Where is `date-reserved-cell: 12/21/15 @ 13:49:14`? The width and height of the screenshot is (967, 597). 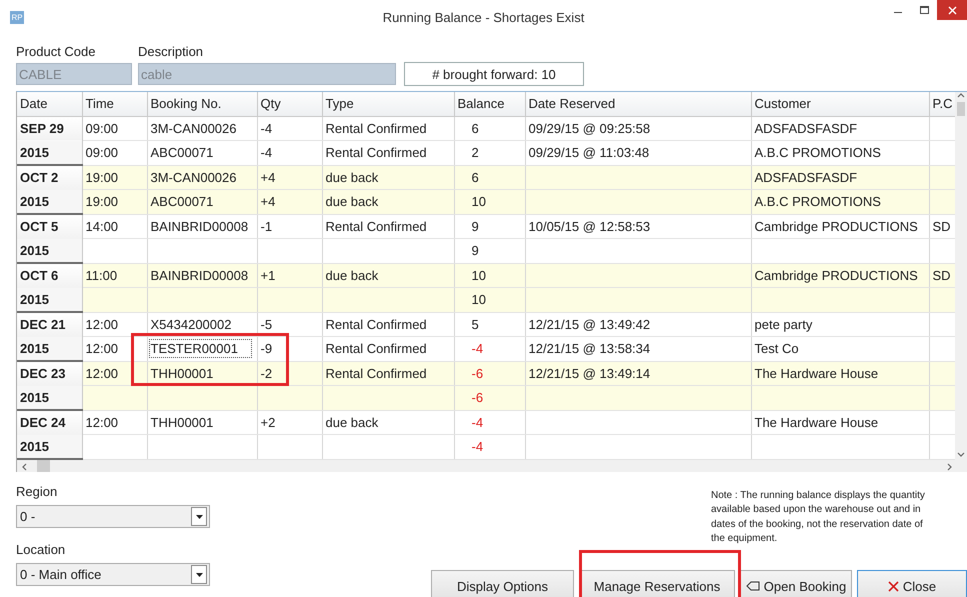
date-reserved-cell: 12/21/15 @ 13:49:14 is located at coordinates (589, 373).